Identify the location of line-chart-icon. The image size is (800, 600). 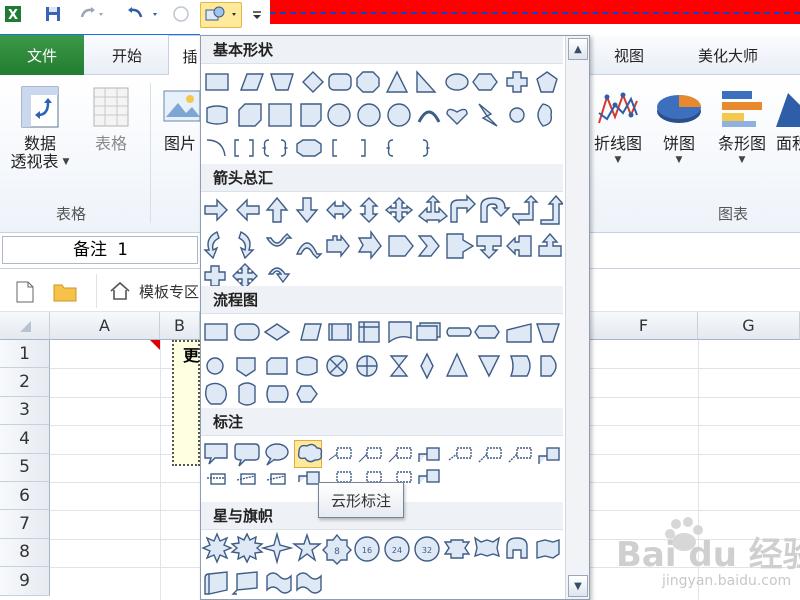
(618, 108).